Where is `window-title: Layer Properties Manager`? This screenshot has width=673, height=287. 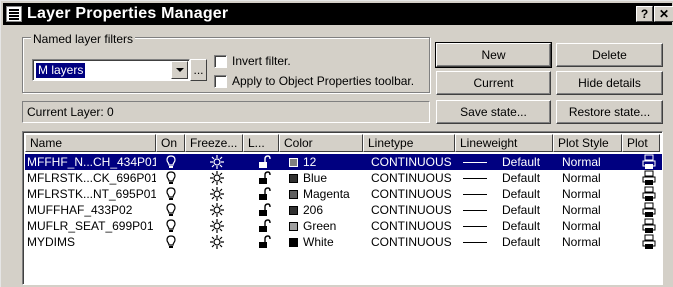
window-title: Layer Properties Manager is located at coordinates (128, 13).